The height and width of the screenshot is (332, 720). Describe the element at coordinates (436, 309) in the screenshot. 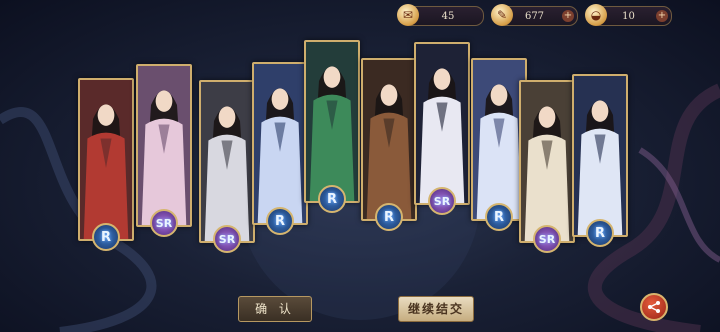

I see `continue-button: 继续结交` at that location.